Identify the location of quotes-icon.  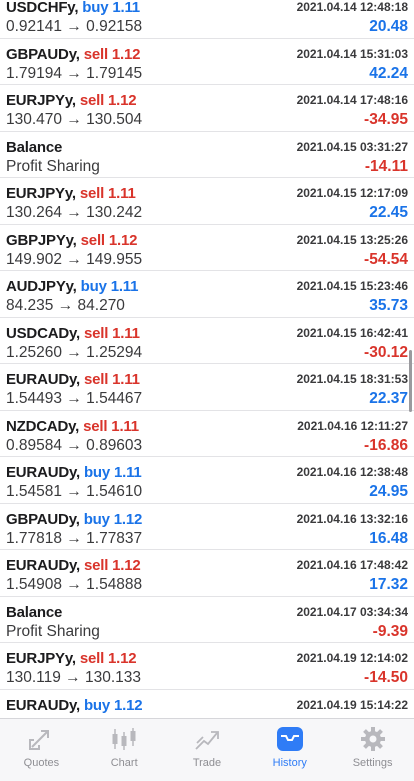
(41, 739).